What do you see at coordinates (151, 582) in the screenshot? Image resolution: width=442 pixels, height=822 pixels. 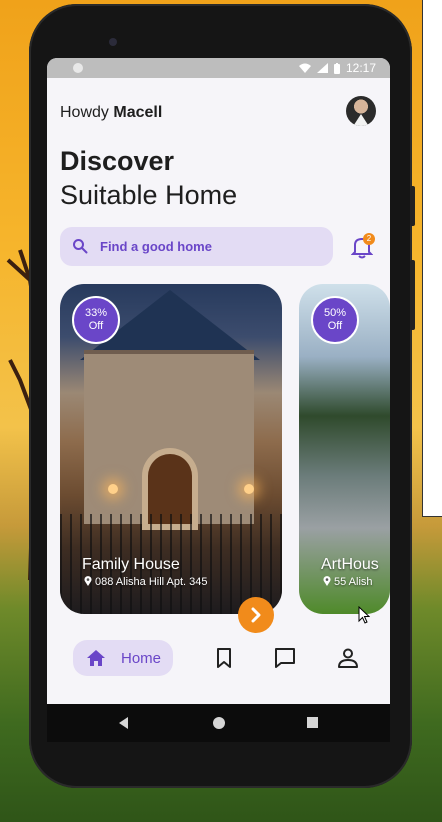 I see `card-address-text: 088 Alisha Hill Apt. 345` at bounding box center [151, 582].